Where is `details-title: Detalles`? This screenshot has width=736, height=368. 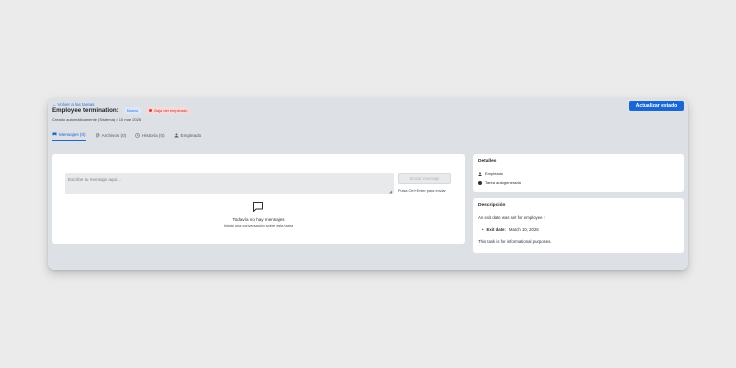 details-title: Detalles is located at coordinates (487, 161).